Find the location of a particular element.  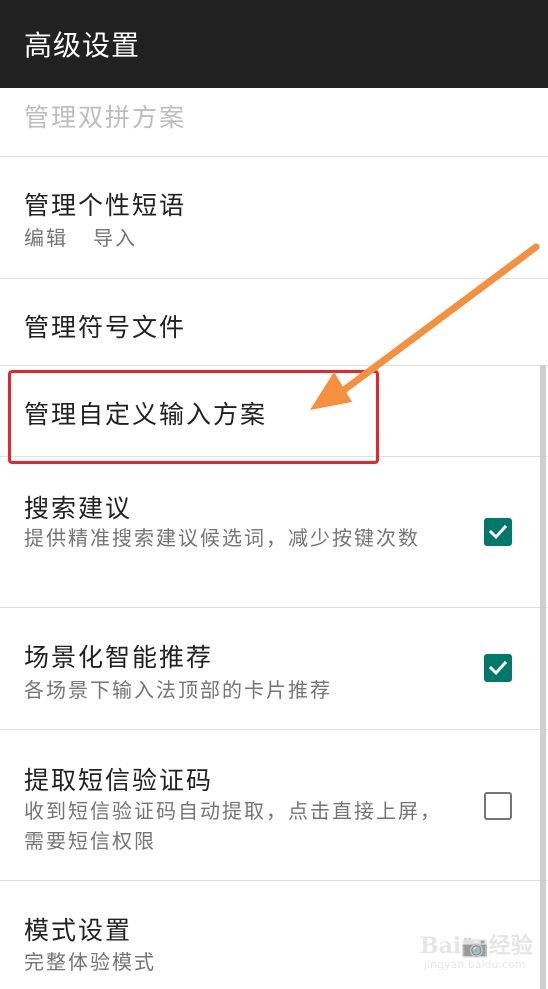

pref-summary: 完整体验模式 is located at coordinates (90, 962).